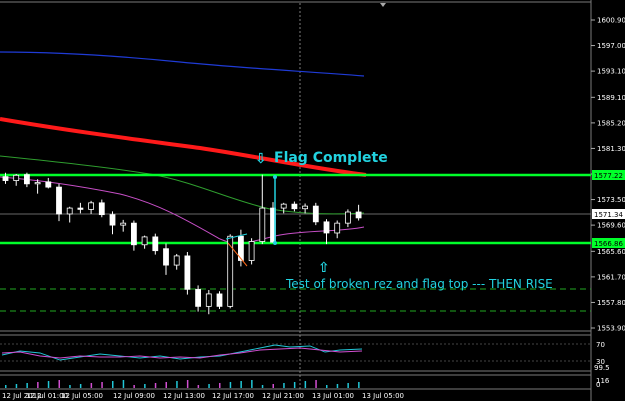  I want to click on price-tick-label: 1581.30, so click(611, 149).